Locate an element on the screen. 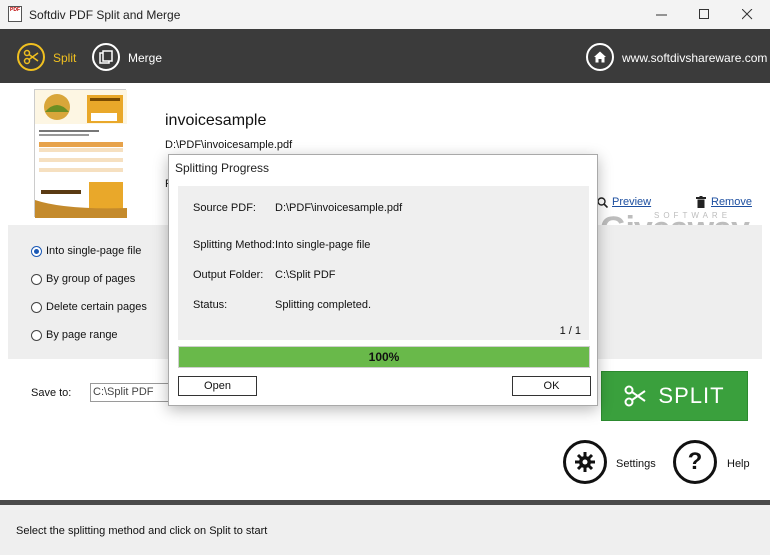  question-mark-icon: ? is located at coordinates (695, 461).